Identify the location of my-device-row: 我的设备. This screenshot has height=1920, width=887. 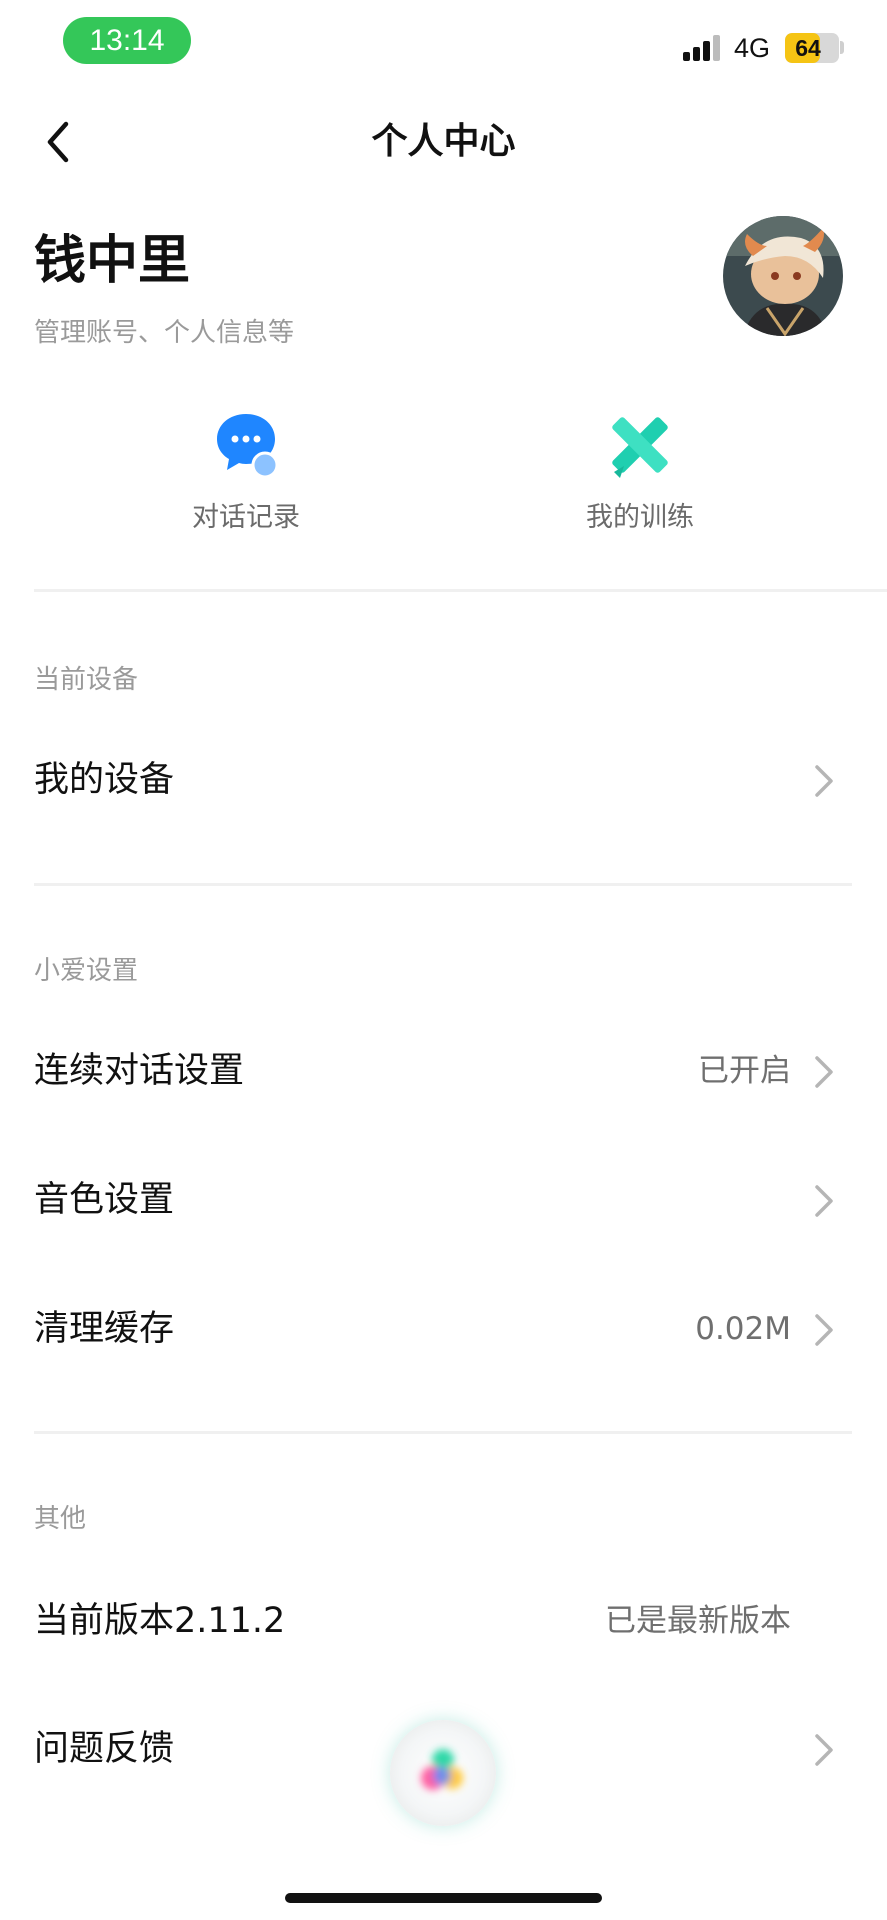
(443, 780).